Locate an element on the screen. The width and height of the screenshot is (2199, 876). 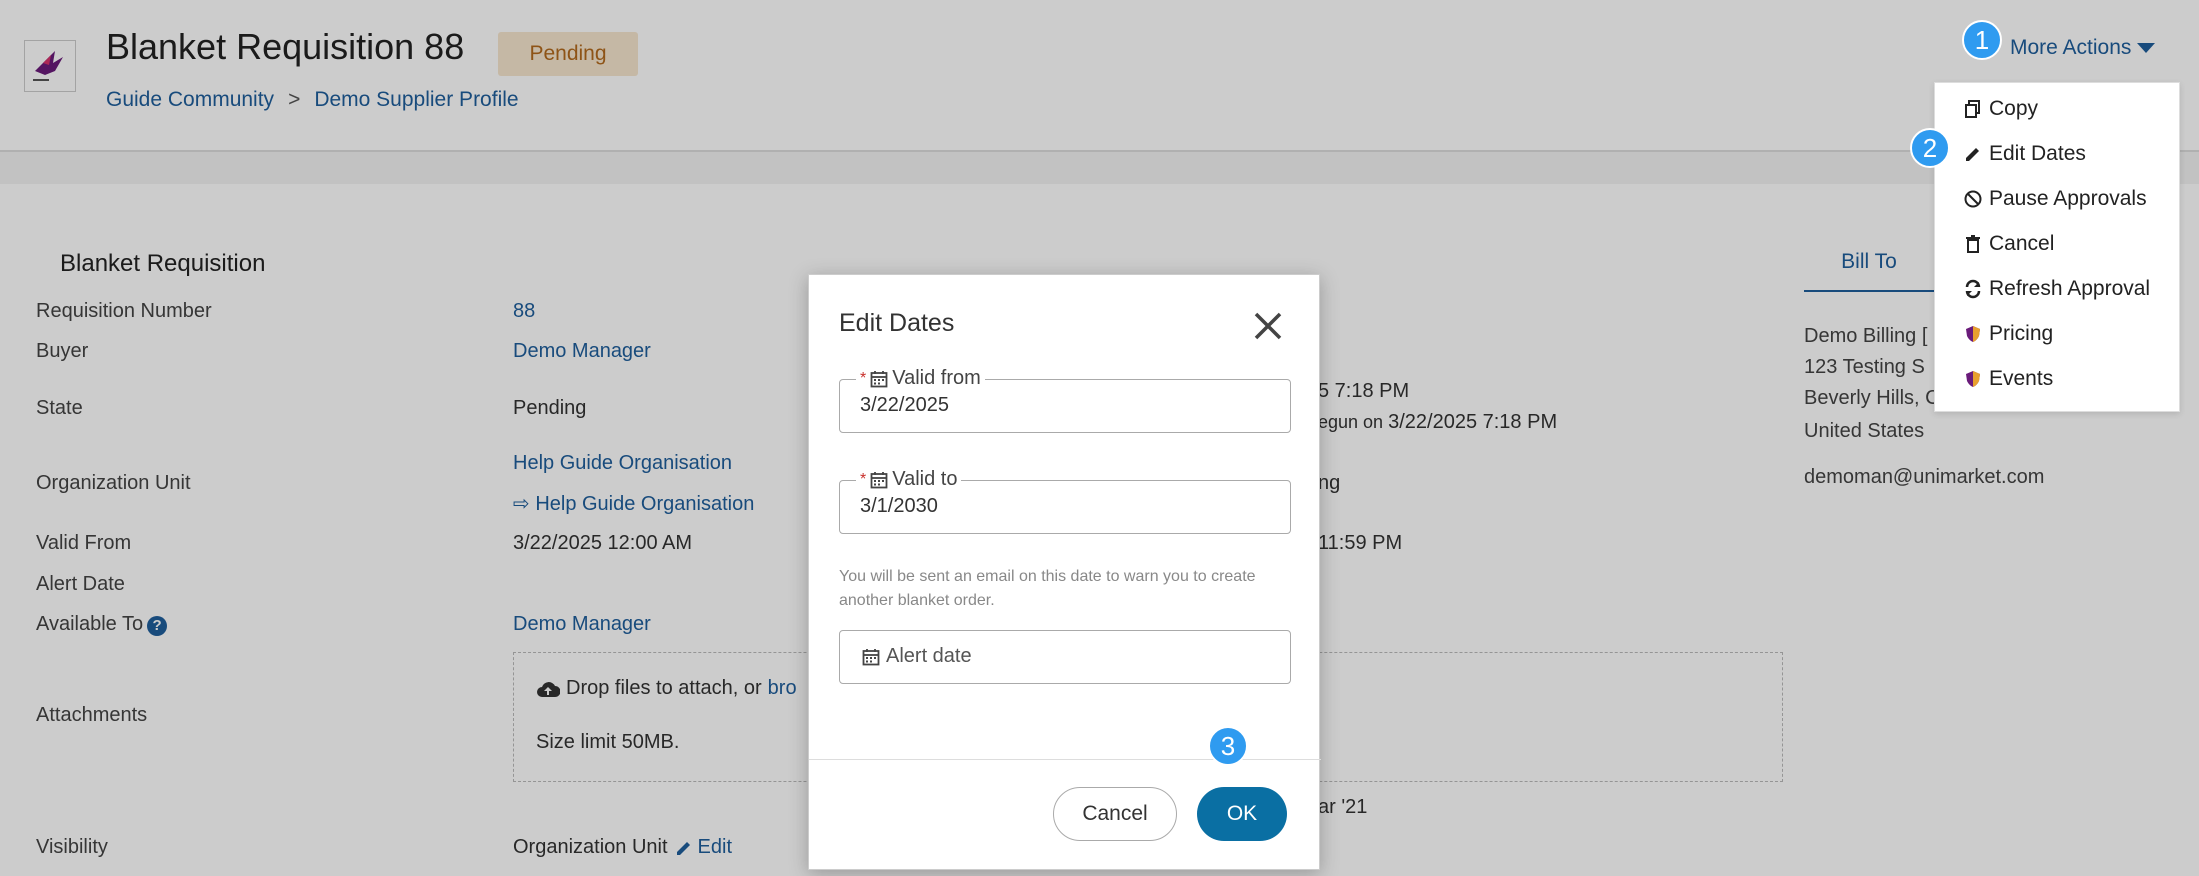
valid-to-label: Valid to is located at coordinates (925, 479).